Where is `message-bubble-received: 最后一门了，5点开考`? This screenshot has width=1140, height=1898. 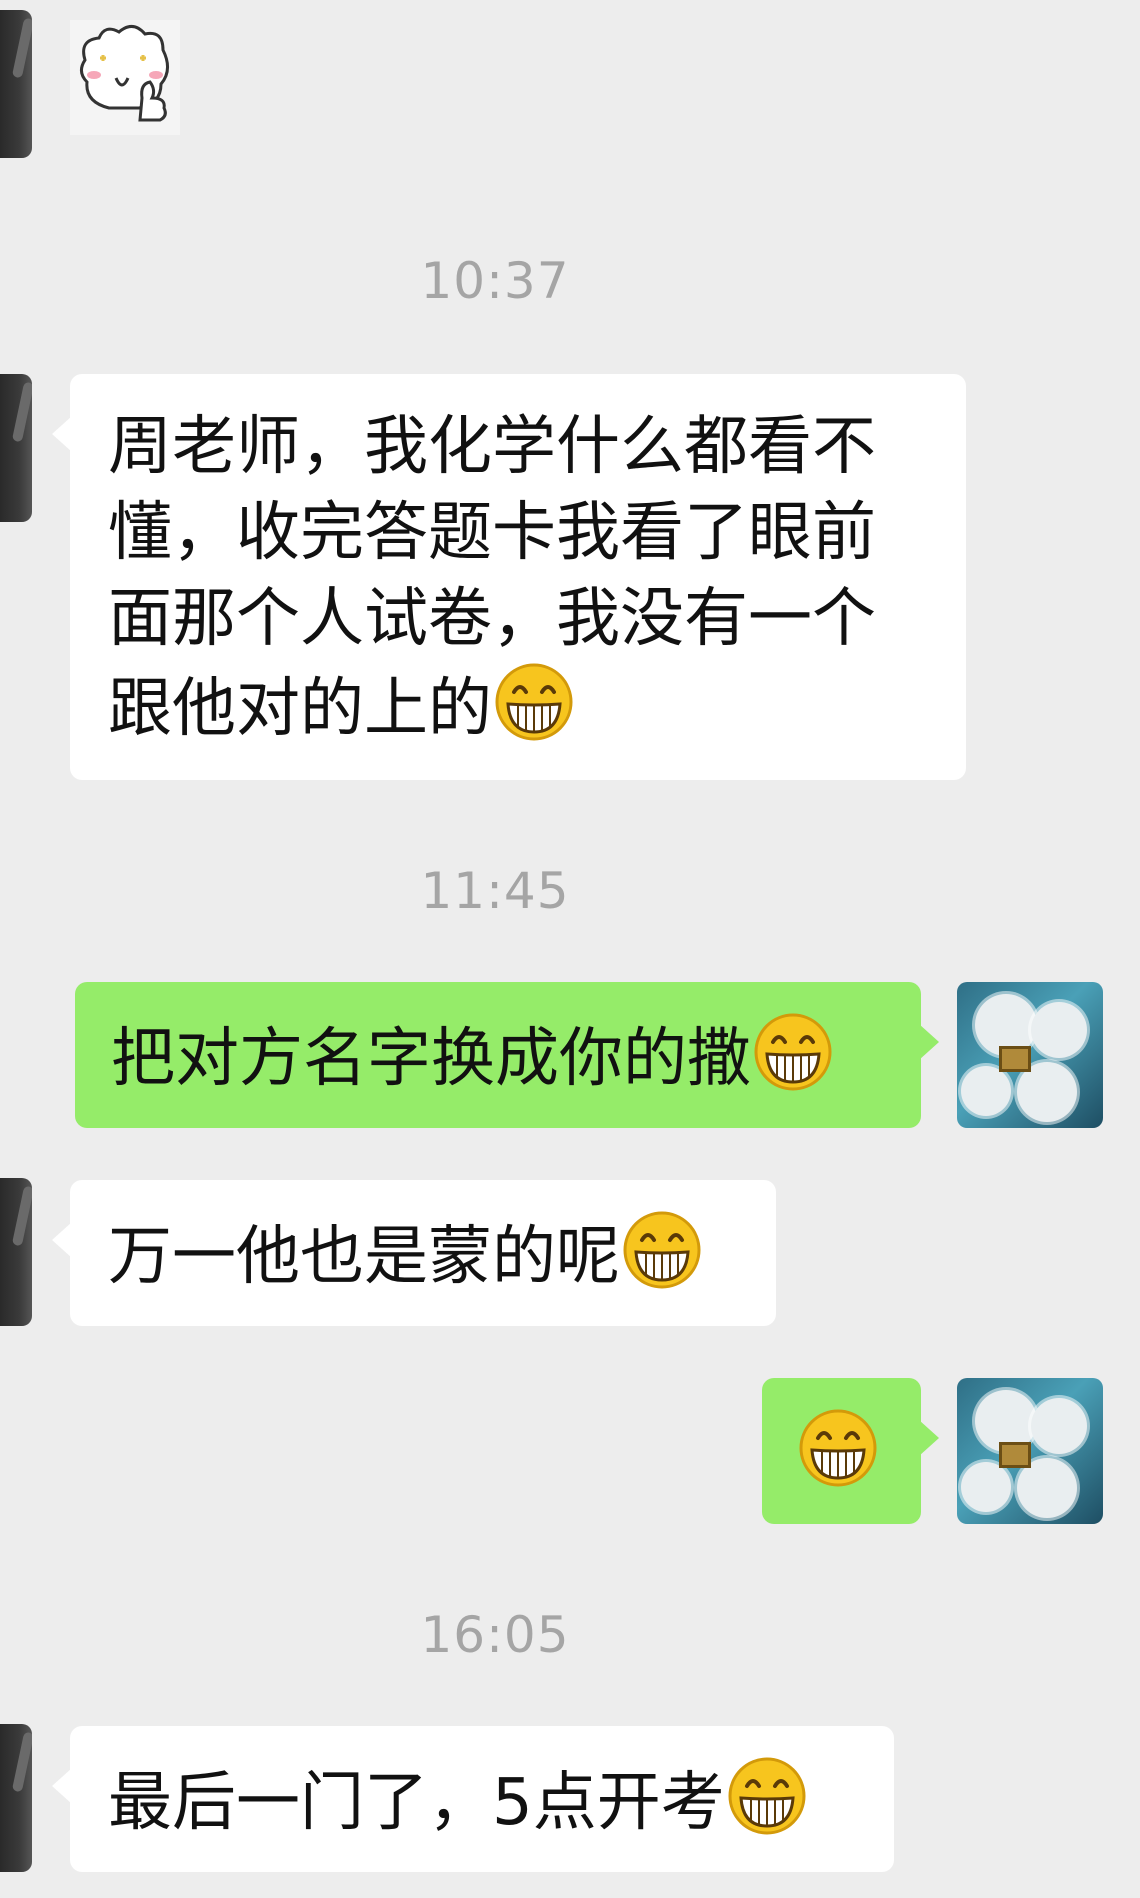 message-bubble-received: 最后一门了，5点开考 is located at coordinates (473, 1799).